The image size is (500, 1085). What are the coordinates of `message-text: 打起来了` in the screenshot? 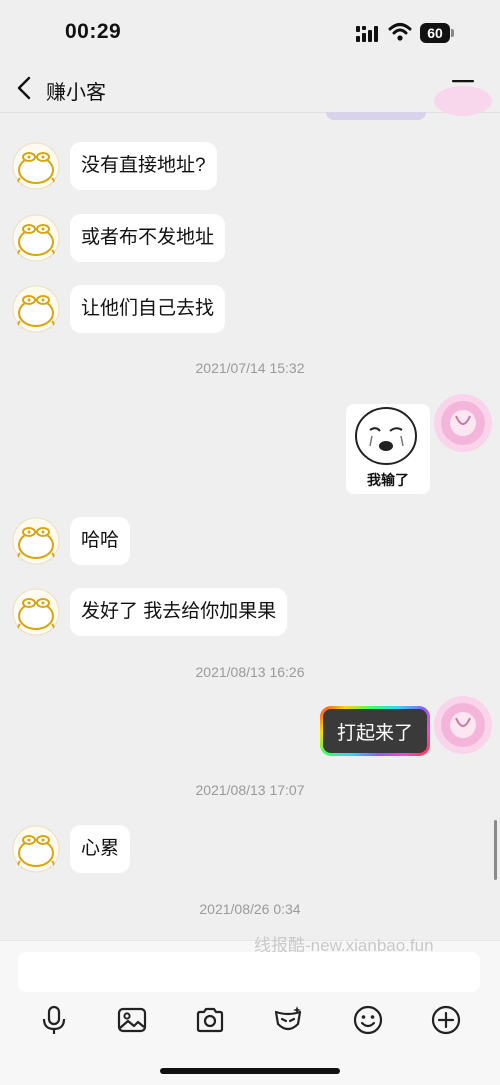 It's located at (375, 731).